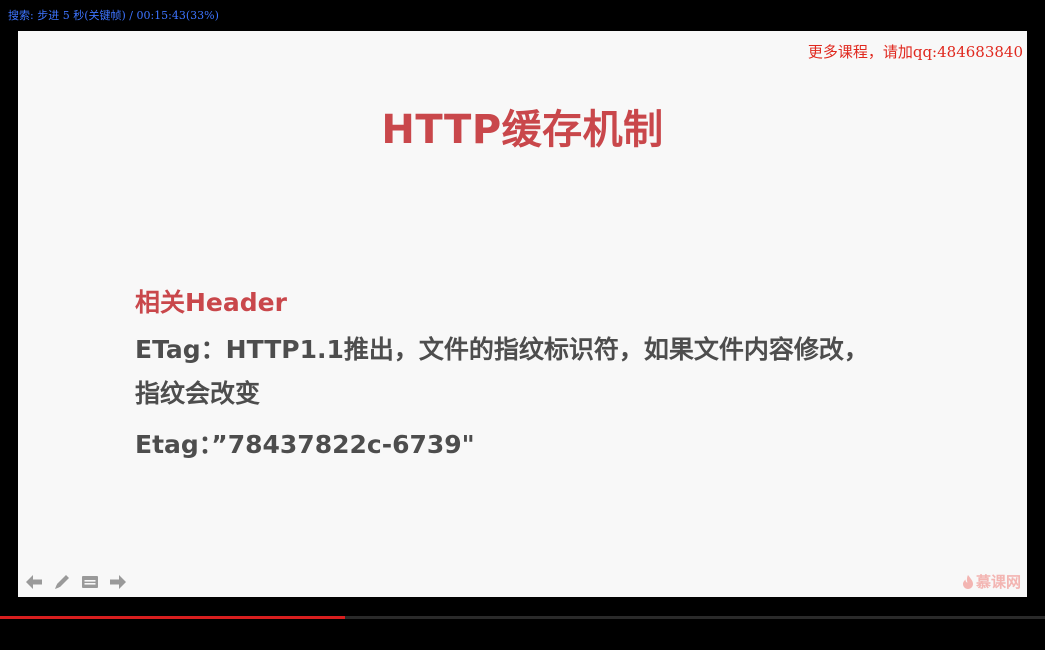 The width and height of the screenshot is (1045, 650). Describe the element at coordinates (522, 130) in the screenshot. I see `slide-title: HTTP缓存机制` at that location.